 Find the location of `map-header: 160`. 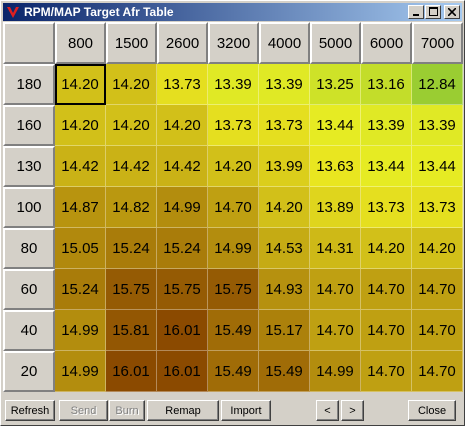

map-header: 160 is located at coordinates (29, 125).